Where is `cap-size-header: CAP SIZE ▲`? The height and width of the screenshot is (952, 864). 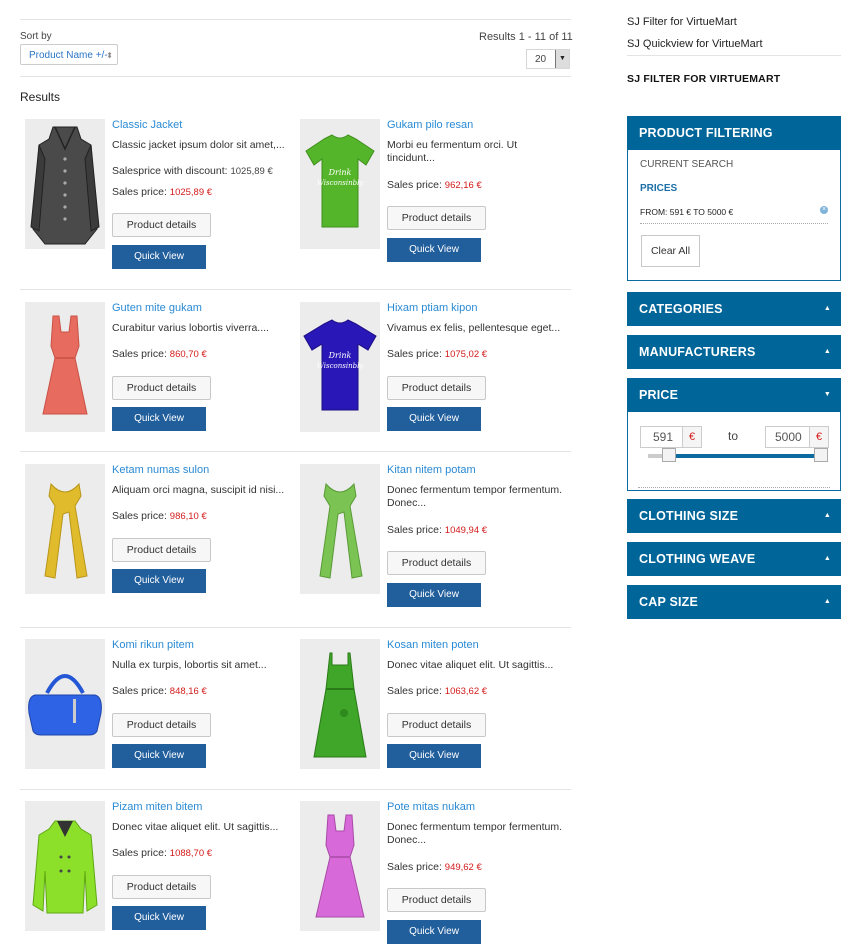
cap-size-header: CAP SIZE ▲ is located at coordinates (734, 602).